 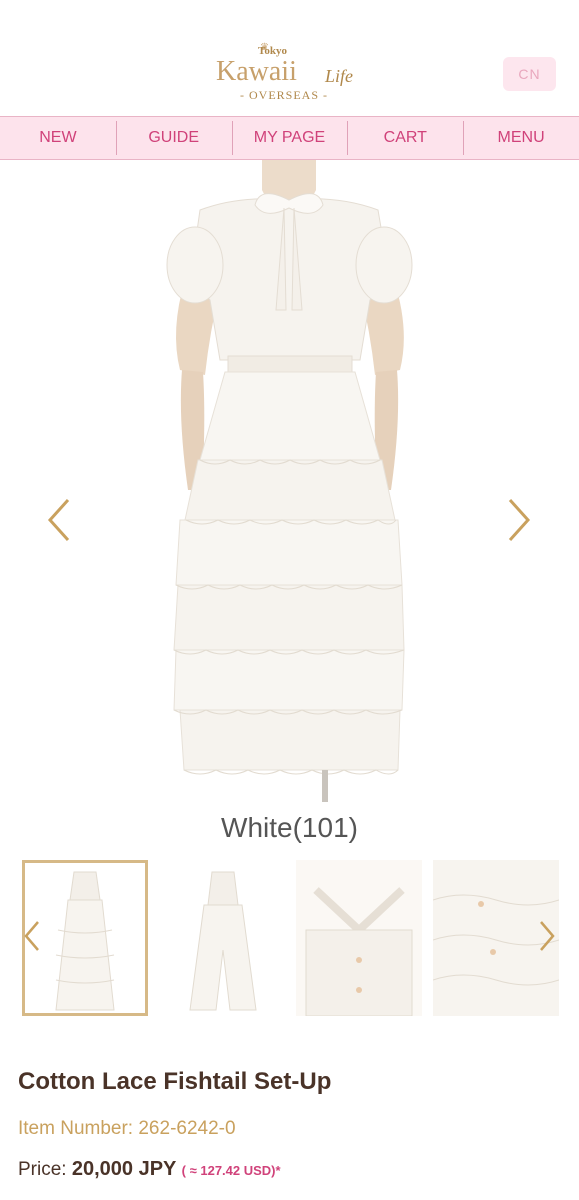 I want to click on logo-kawaii-text: Kawaii, so click(x=256, y=71).